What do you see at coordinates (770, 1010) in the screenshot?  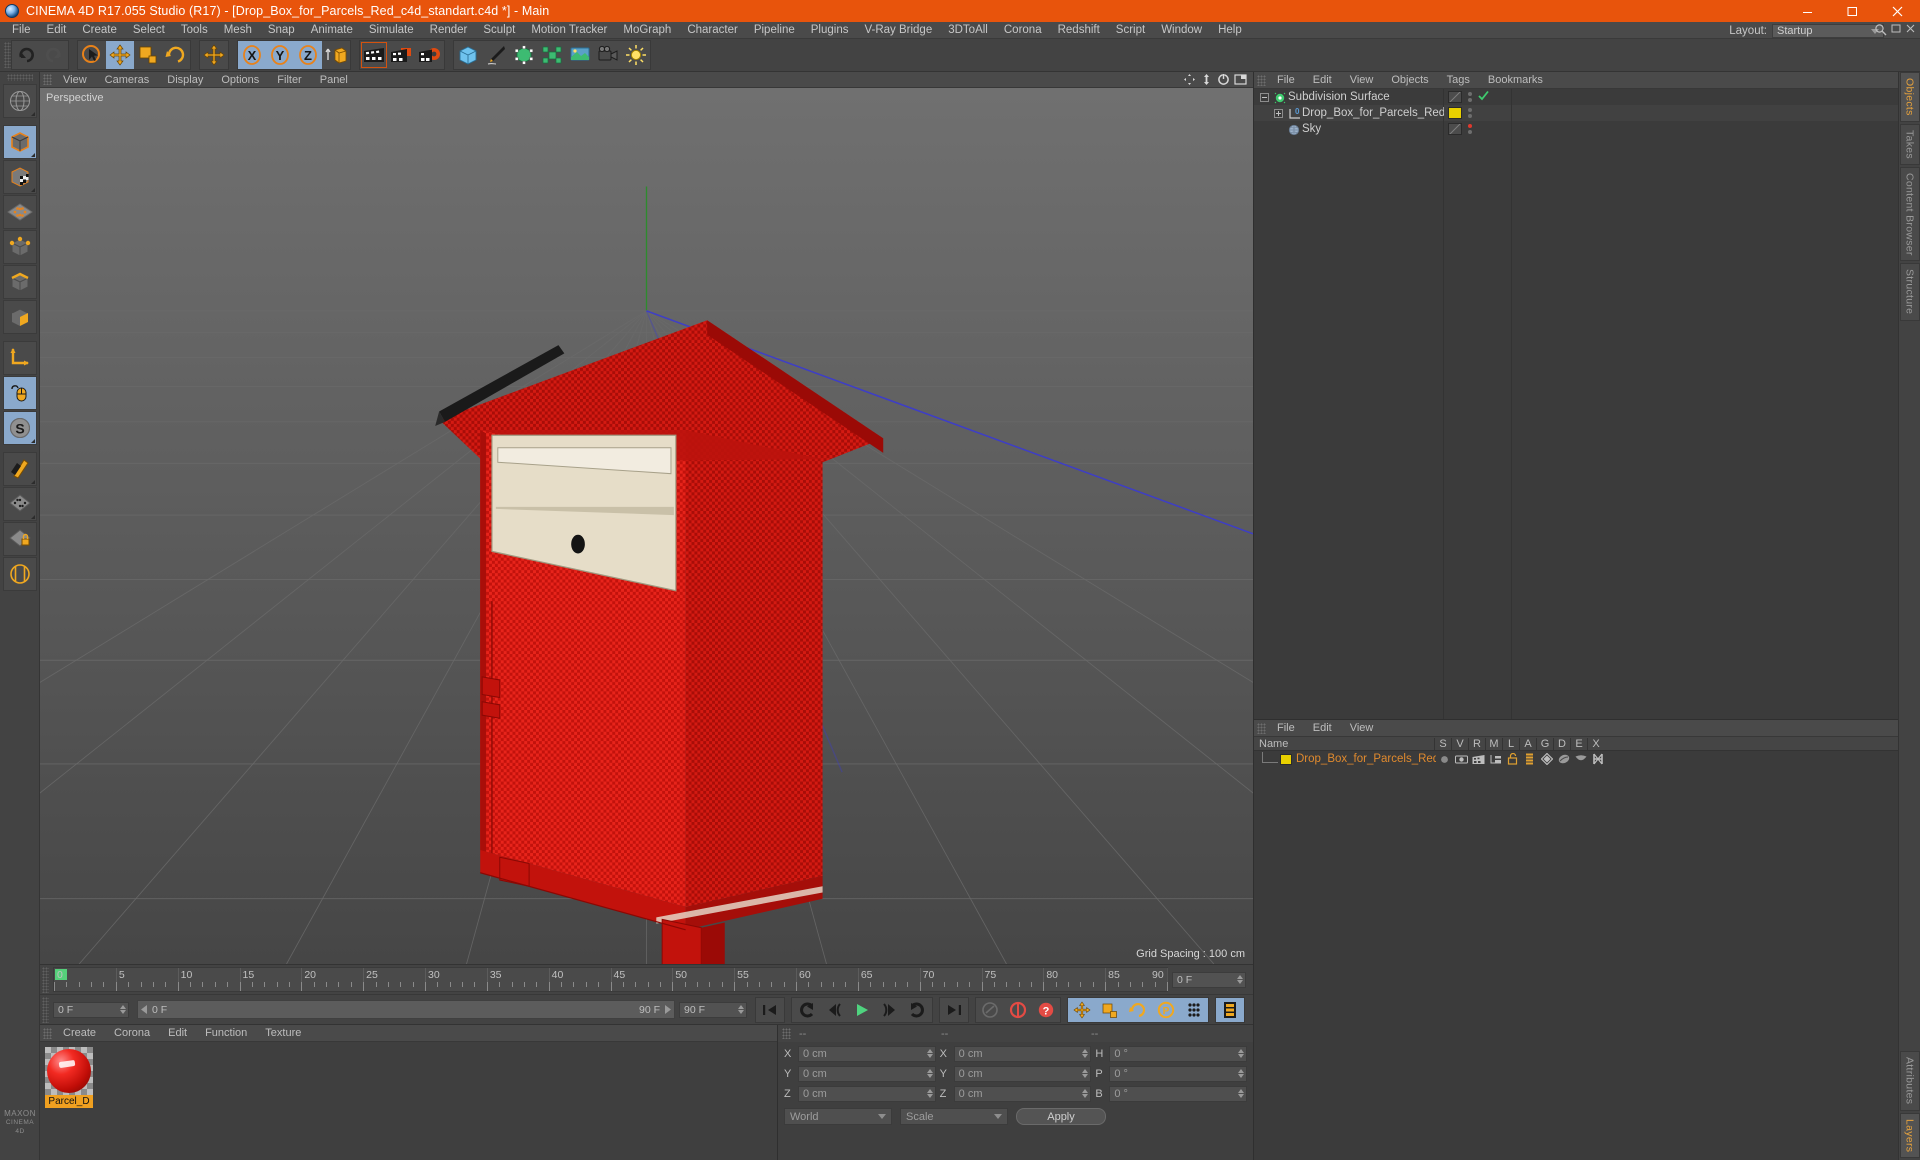 I see `go-to-start-icon` at bounding box center [770, 1010].